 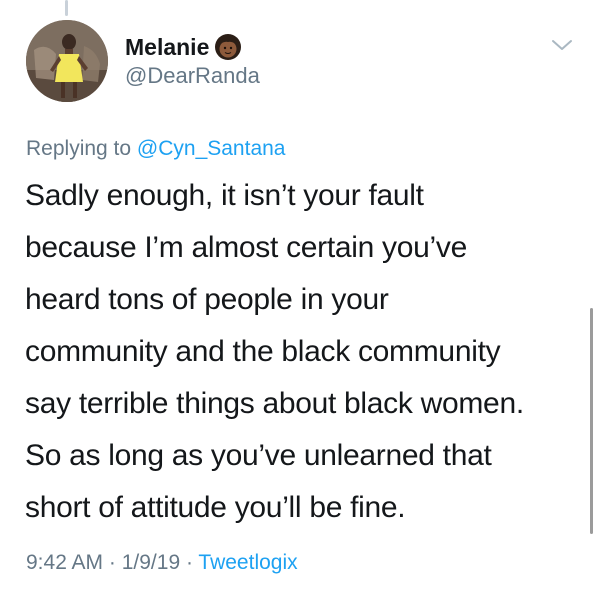 I want to click on avatar, so click(x=67, y=61).